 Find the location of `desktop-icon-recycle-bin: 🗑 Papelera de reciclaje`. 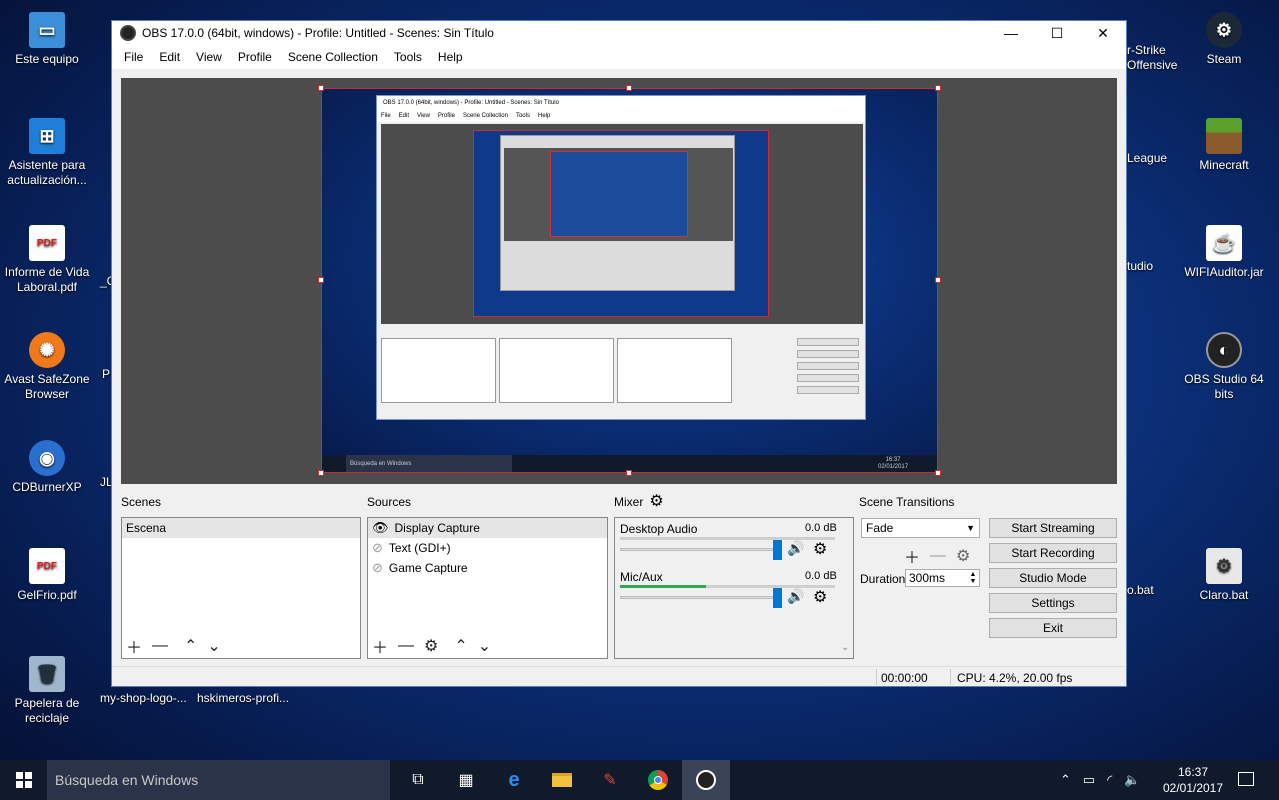

desktop-icon-recycle-bin: 🗑 Papelera de reciclaje is located at coordinates (47, 691).